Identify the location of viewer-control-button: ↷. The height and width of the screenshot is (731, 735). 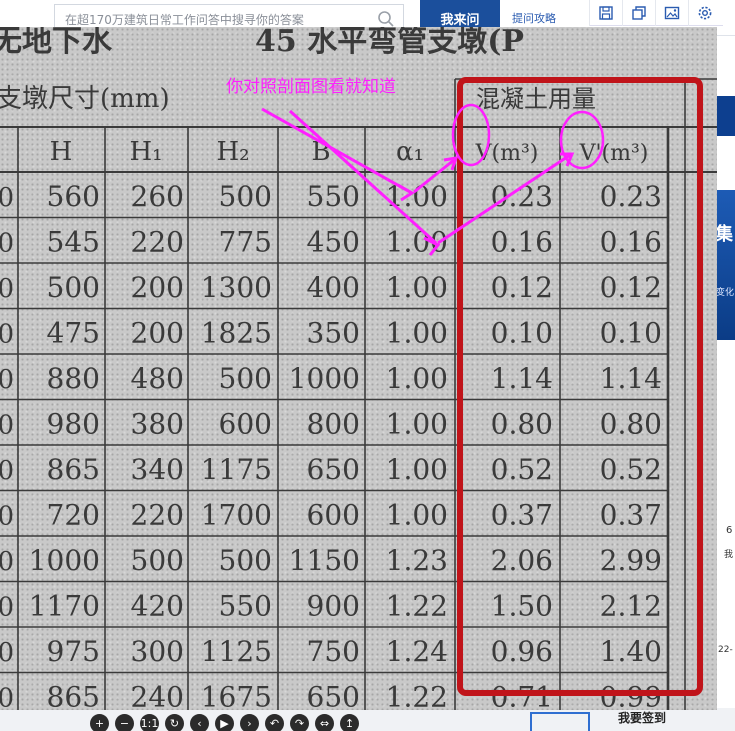
(299, 722).